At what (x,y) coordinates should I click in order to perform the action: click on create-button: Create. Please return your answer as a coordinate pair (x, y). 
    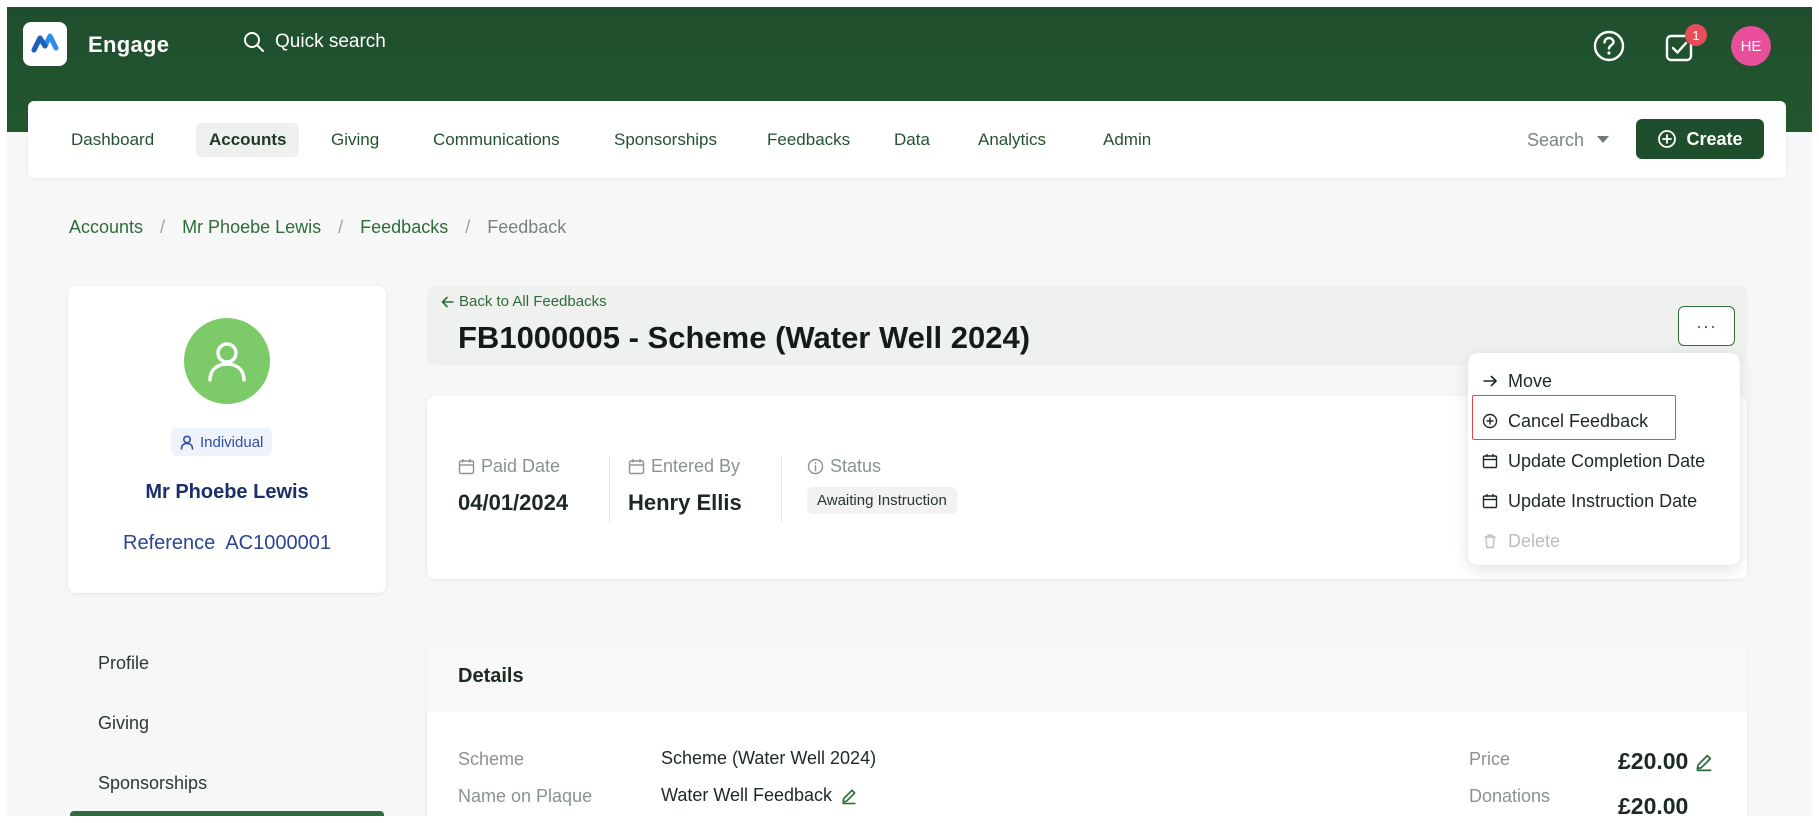
    Looking at the image, I should click on (1700, 139).